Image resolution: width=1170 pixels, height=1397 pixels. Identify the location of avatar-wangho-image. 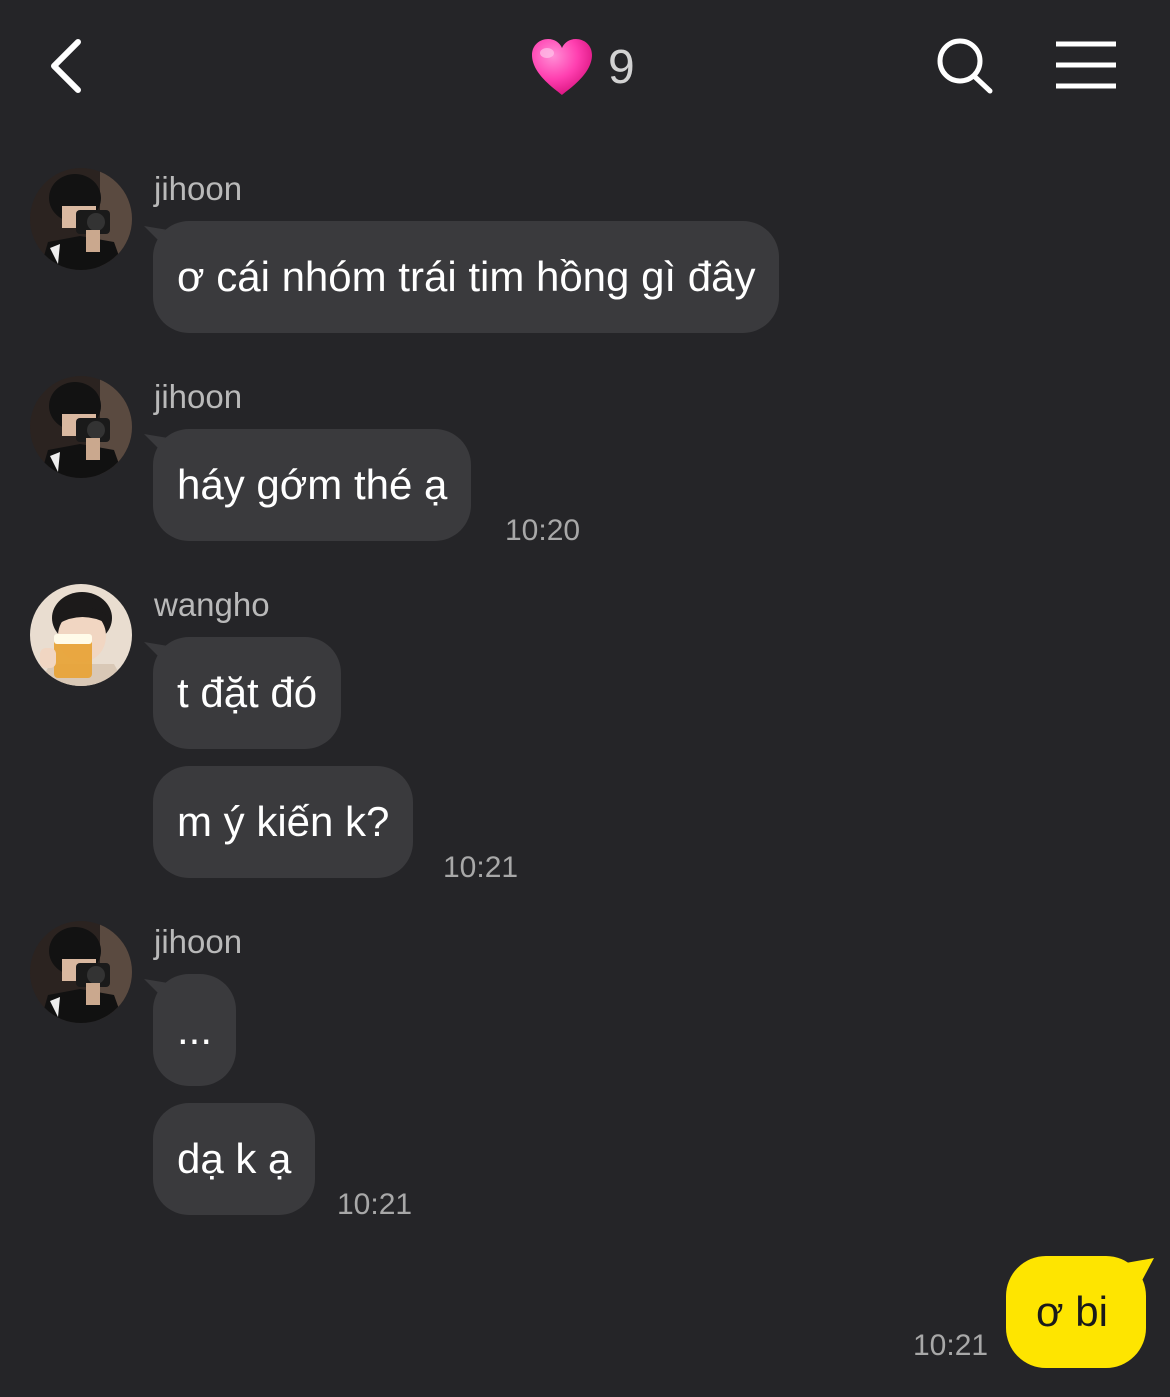
(81, 635).